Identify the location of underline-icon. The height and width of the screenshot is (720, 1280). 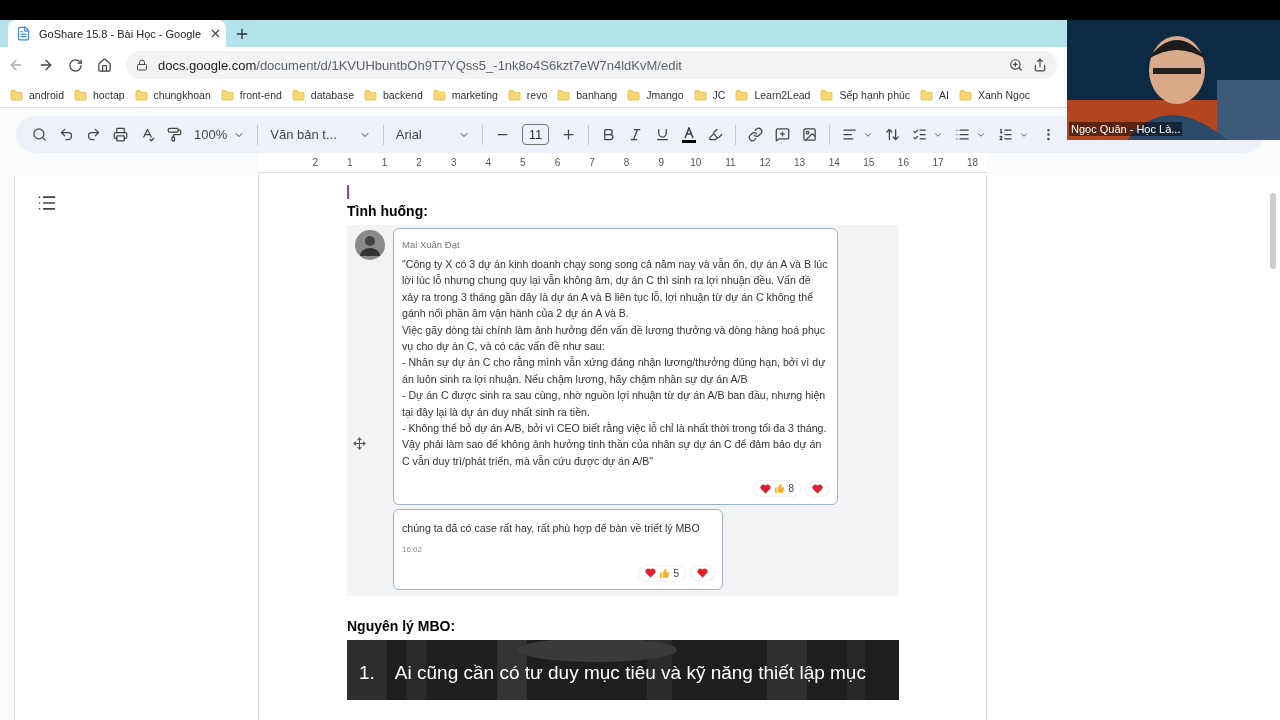
(663, 134).